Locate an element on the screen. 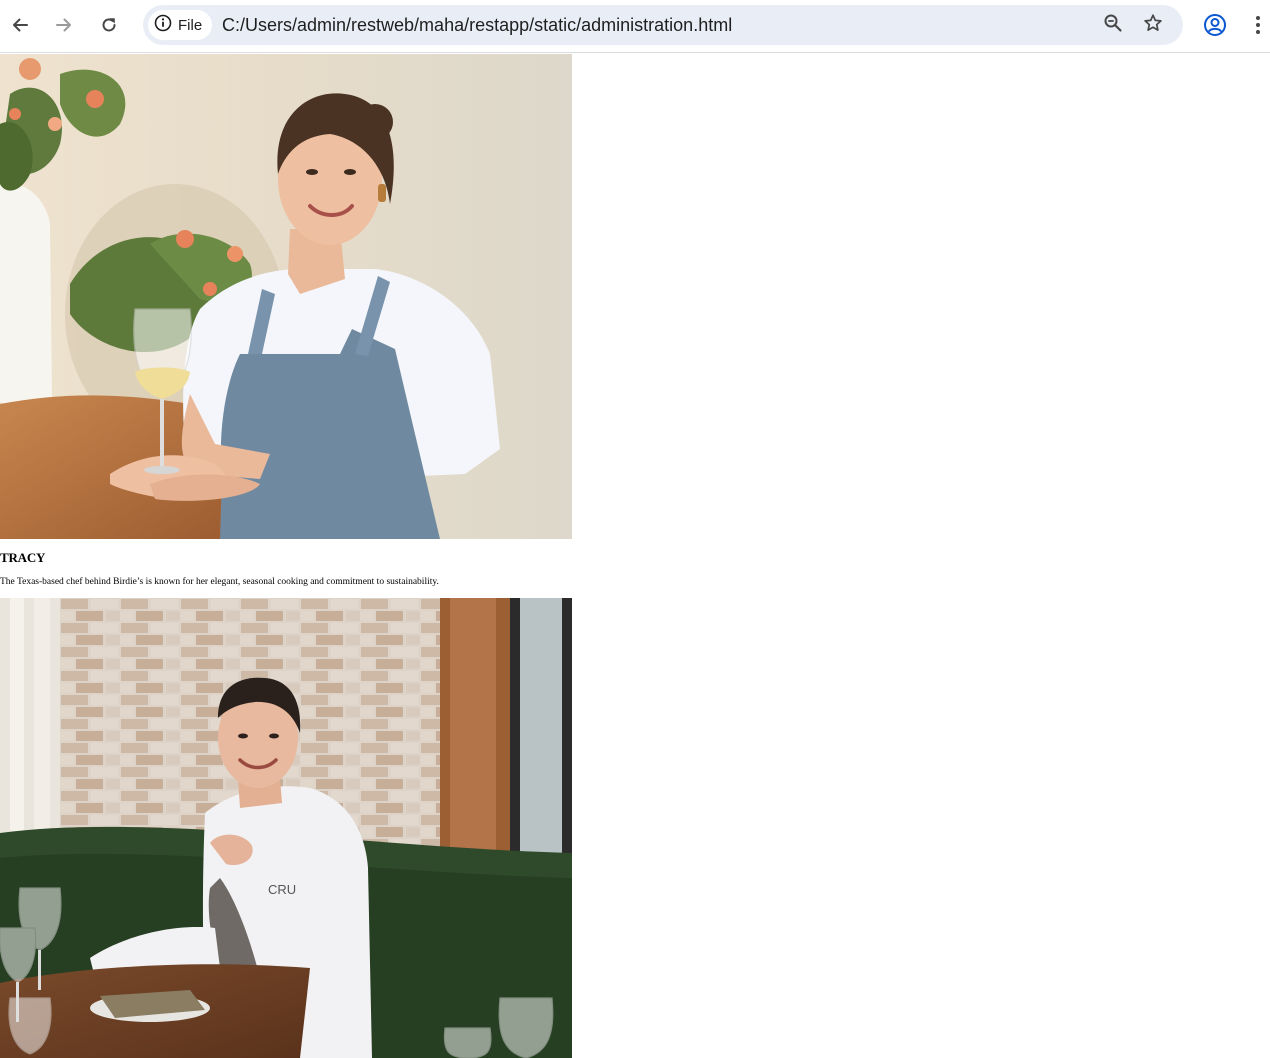 Image resolution: width=1270 pixels, height=1058 pixels. arrow-left-icon is located at coordinates (20, 25).